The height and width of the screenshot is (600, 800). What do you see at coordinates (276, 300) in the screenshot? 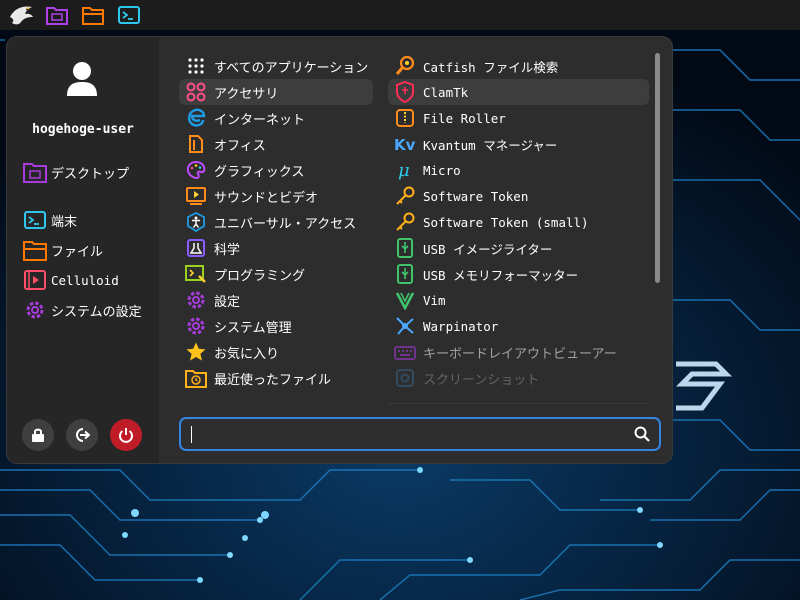
I see `category-settings: 設定` at bounding box center [276, 300].